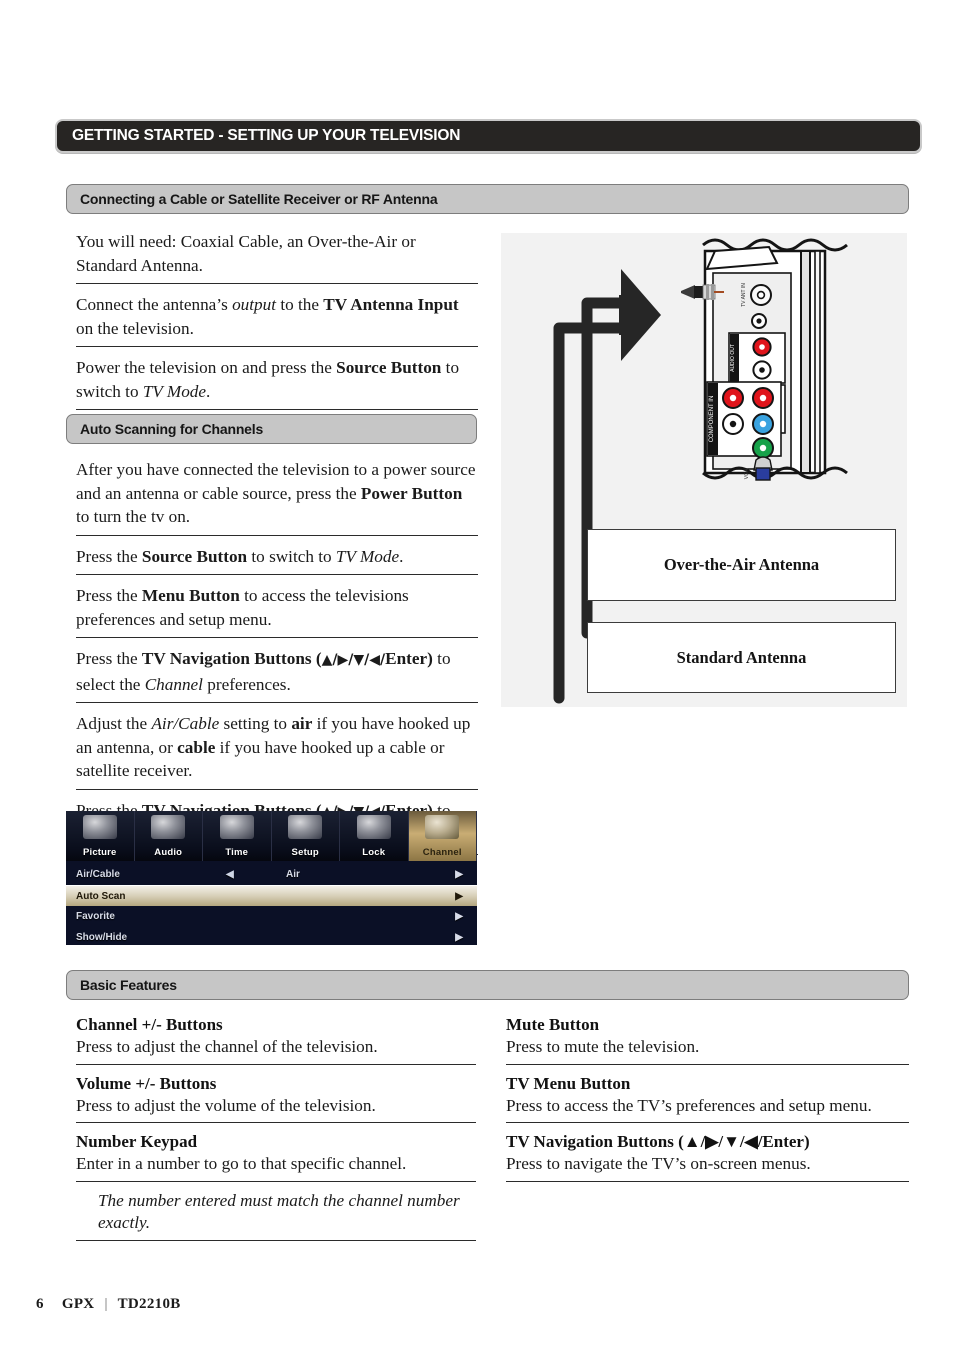 Image resolution: width=954 pixels, height=1350 pixels. I want to click on page-footer: 6 GPX | TD2210B, so click(108, 1304).